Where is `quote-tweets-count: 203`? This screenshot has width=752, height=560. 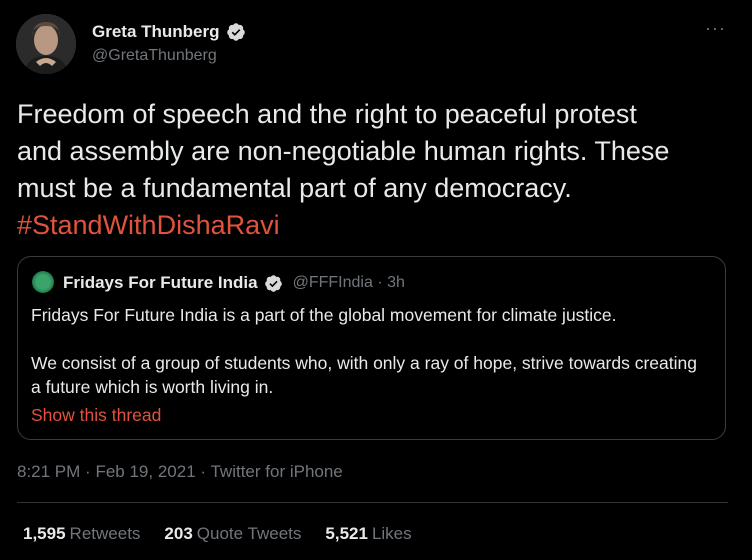
quote-tweets-count: 203 is located at coordinates (178, 533).